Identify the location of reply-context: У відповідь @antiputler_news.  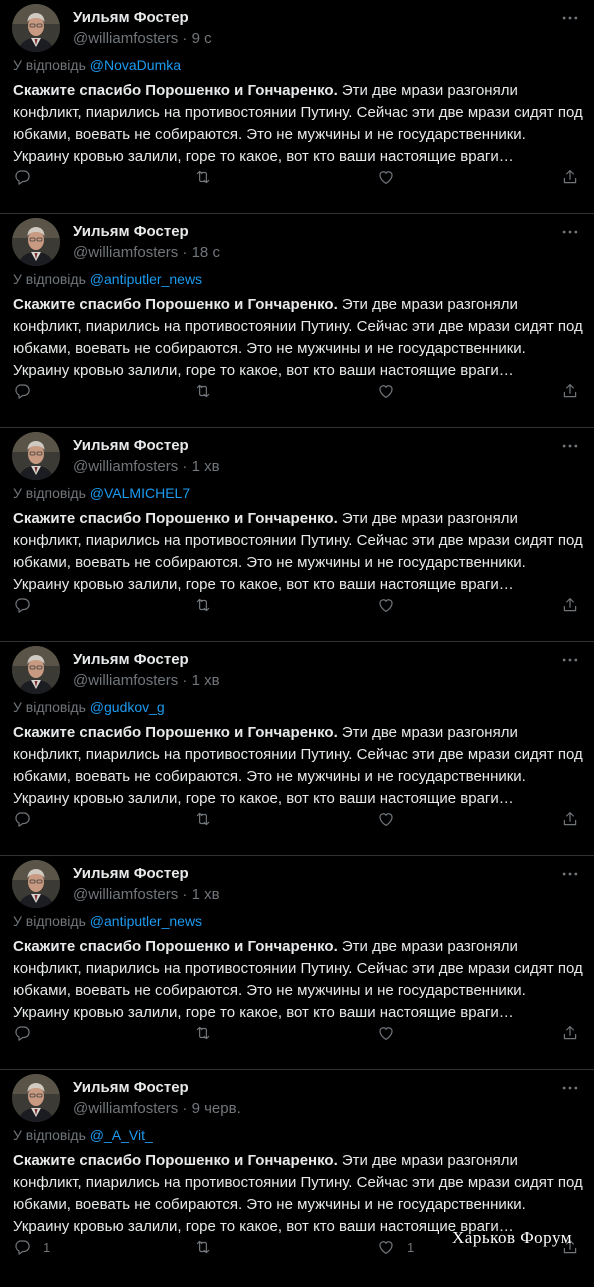
(107, 279).